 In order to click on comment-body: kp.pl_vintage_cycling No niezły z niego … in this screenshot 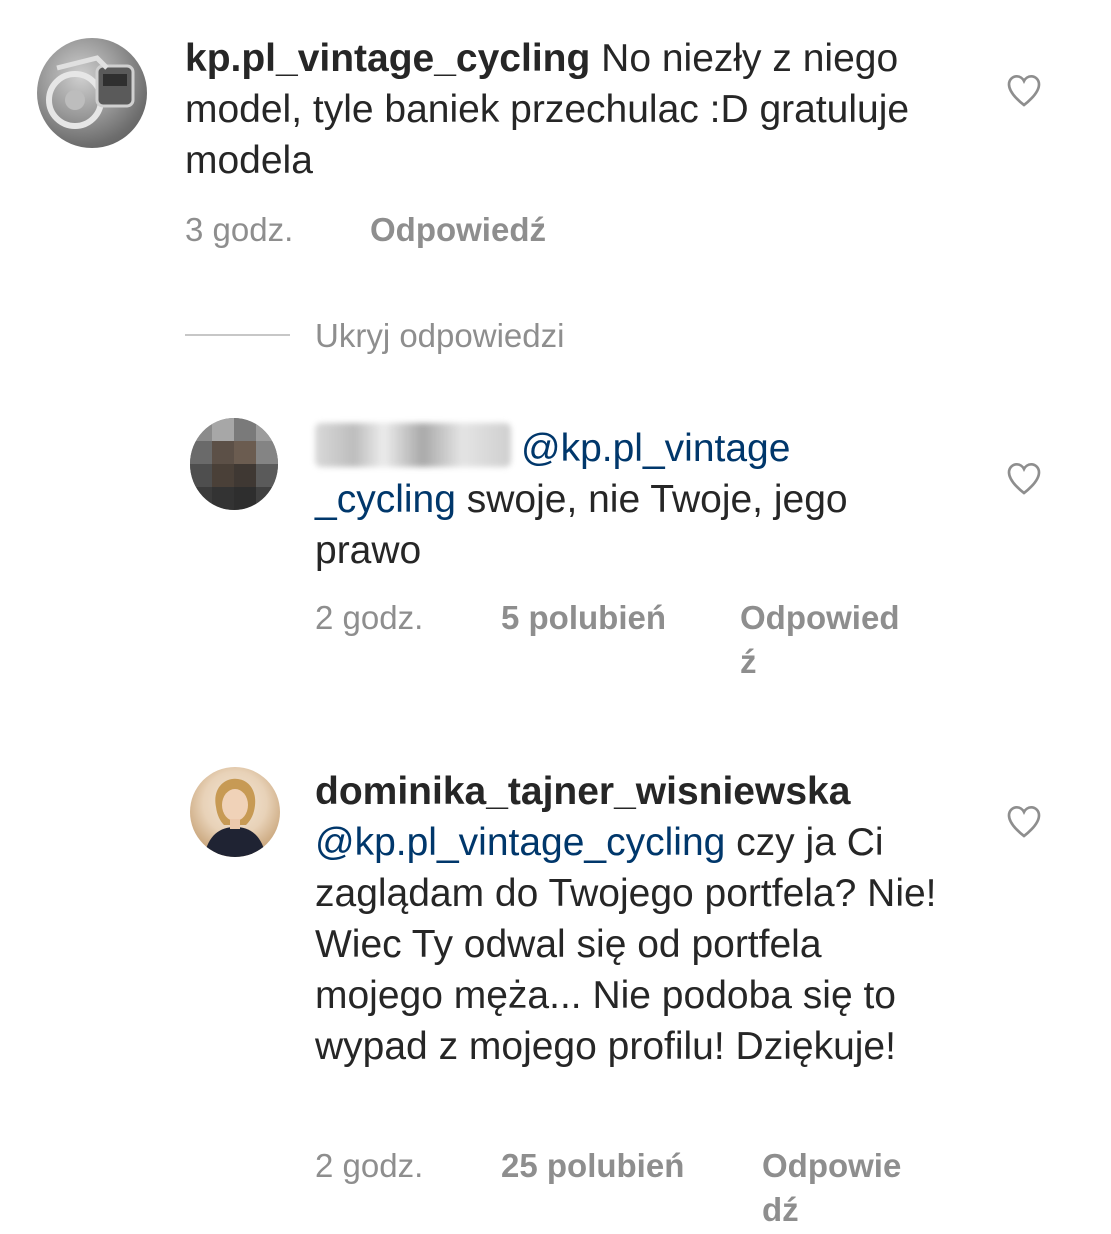, I will do `click(575, 109)`.